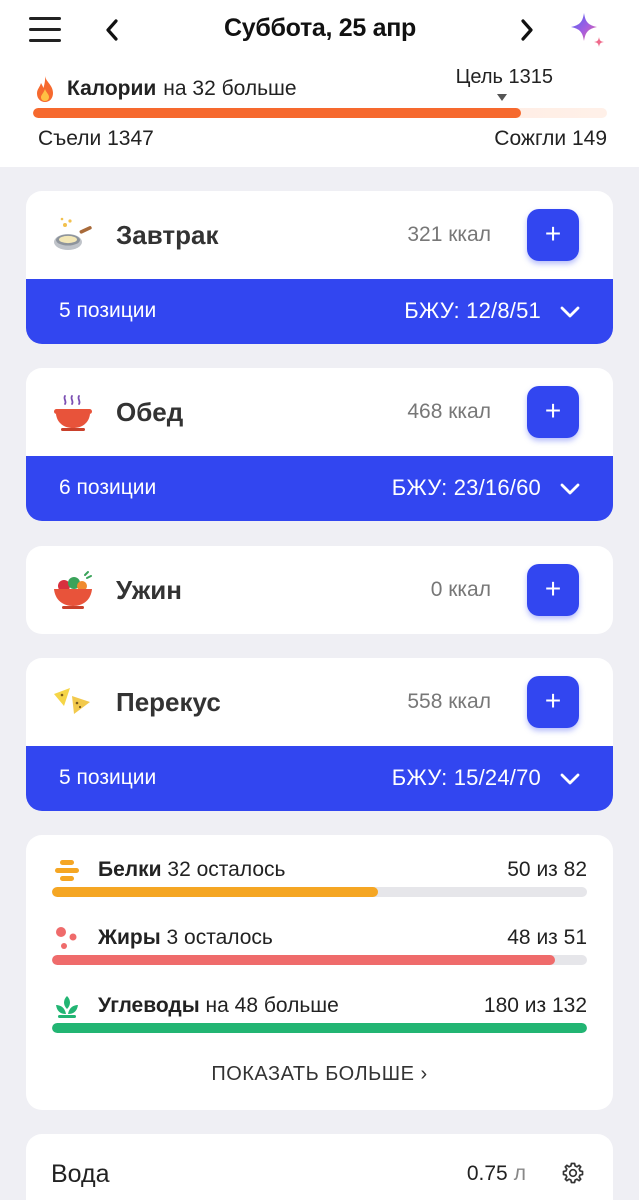 The width and height of the screenshot is (639, 1200). Describe the element at coordinates (96, 138) in the screenshot. I see `calories-eaten: Съели 1347` at that location.